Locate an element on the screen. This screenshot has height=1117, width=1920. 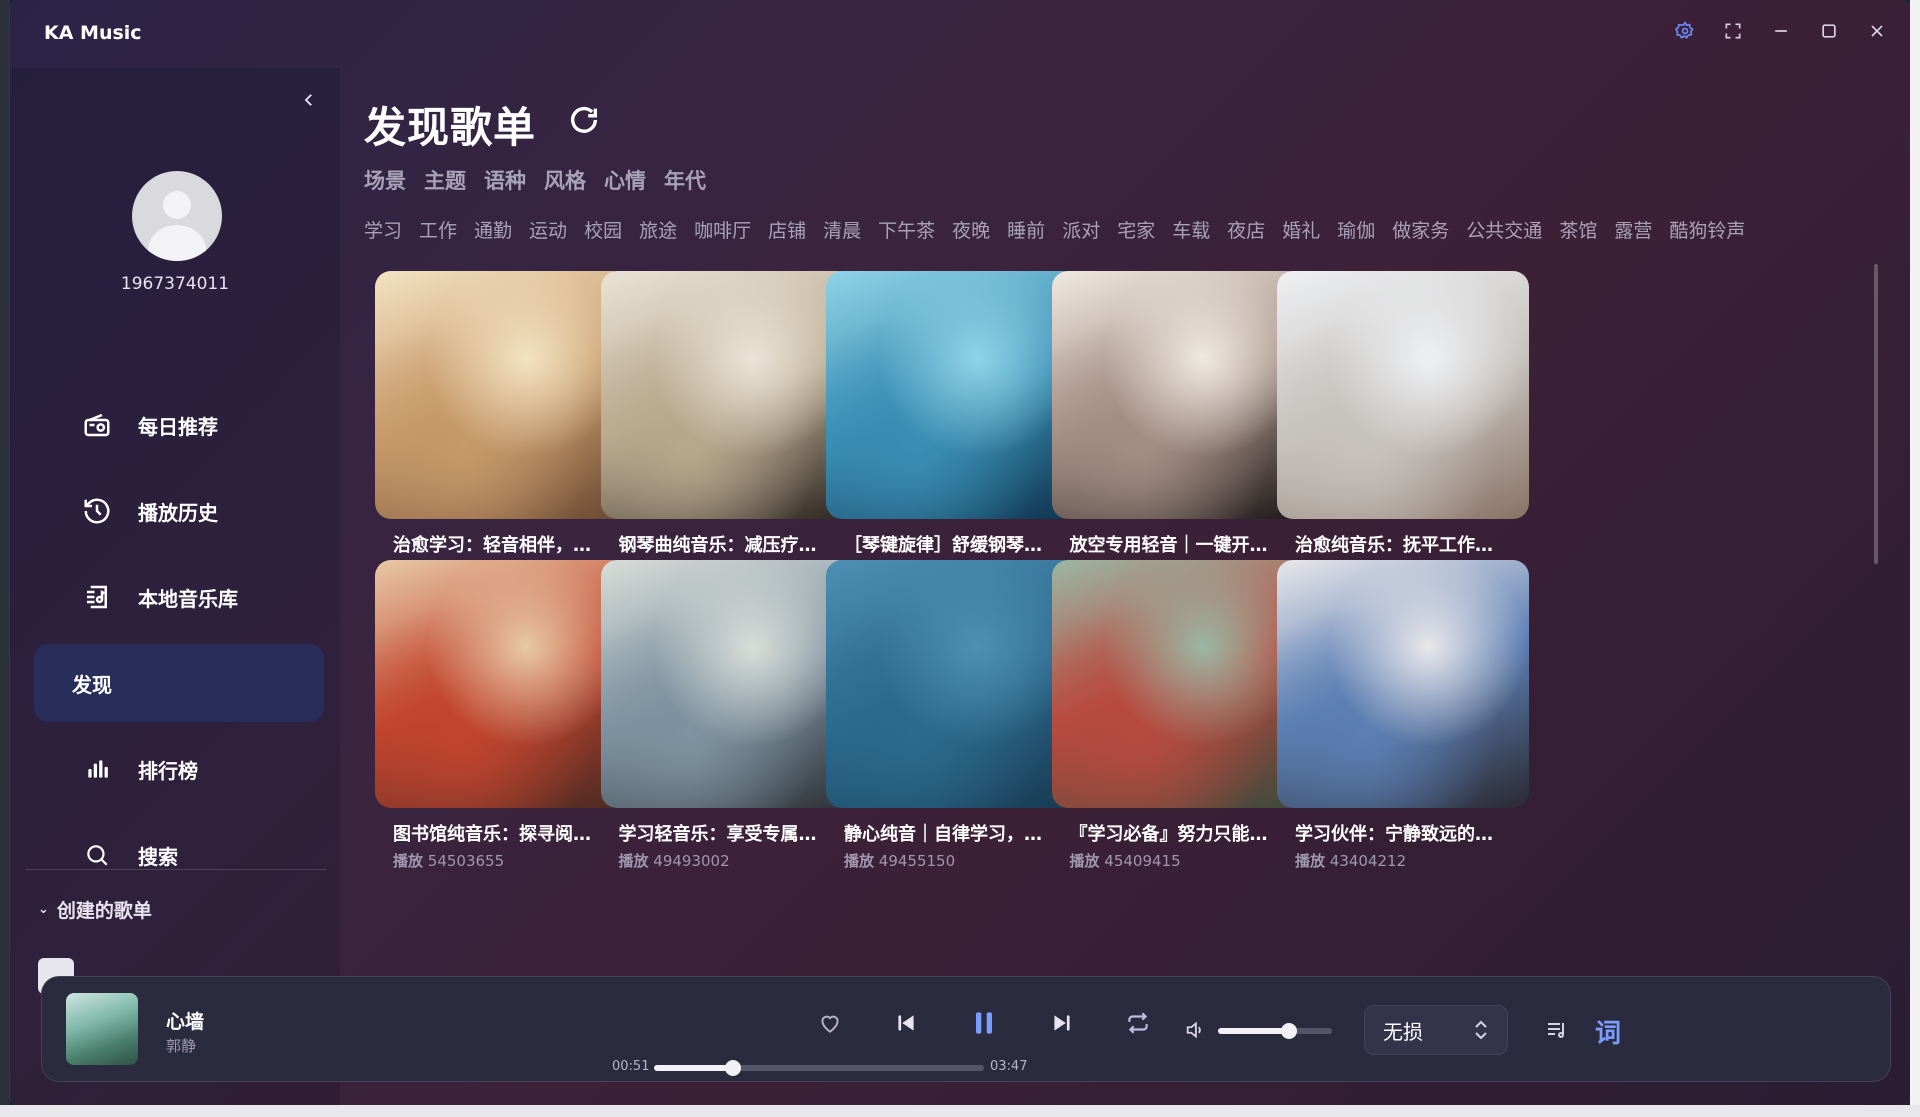
playlist-card: 学习伙伴：宁静致远的… 播放 43404212 is located at coordinates (1403, 715).